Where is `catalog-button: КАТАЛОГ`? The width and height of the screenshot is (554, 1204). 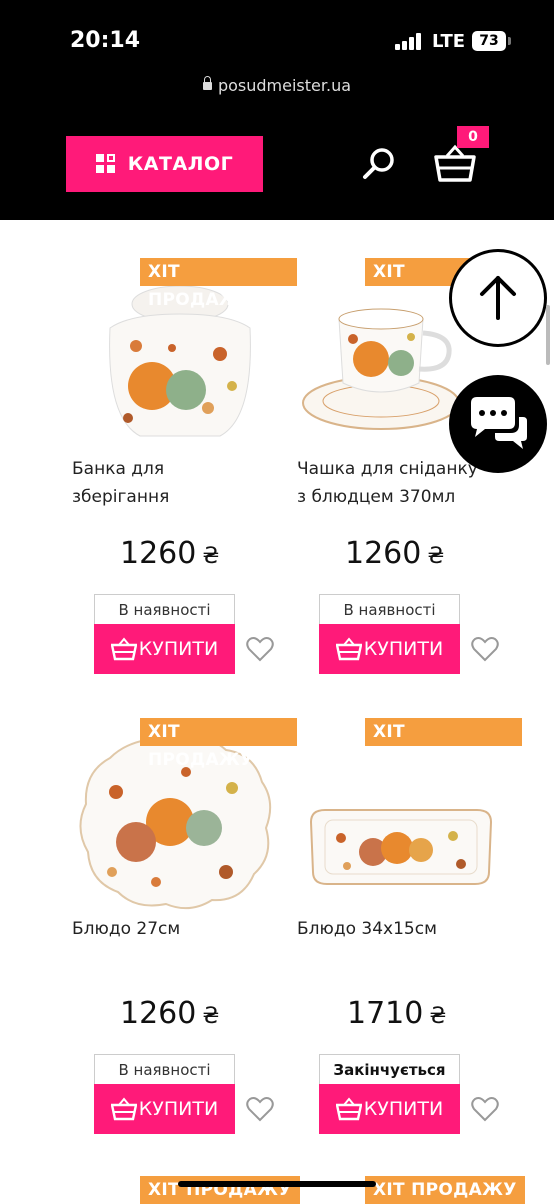
catalog-button: КАТАЛОГ is located at coordinates (164, 164).